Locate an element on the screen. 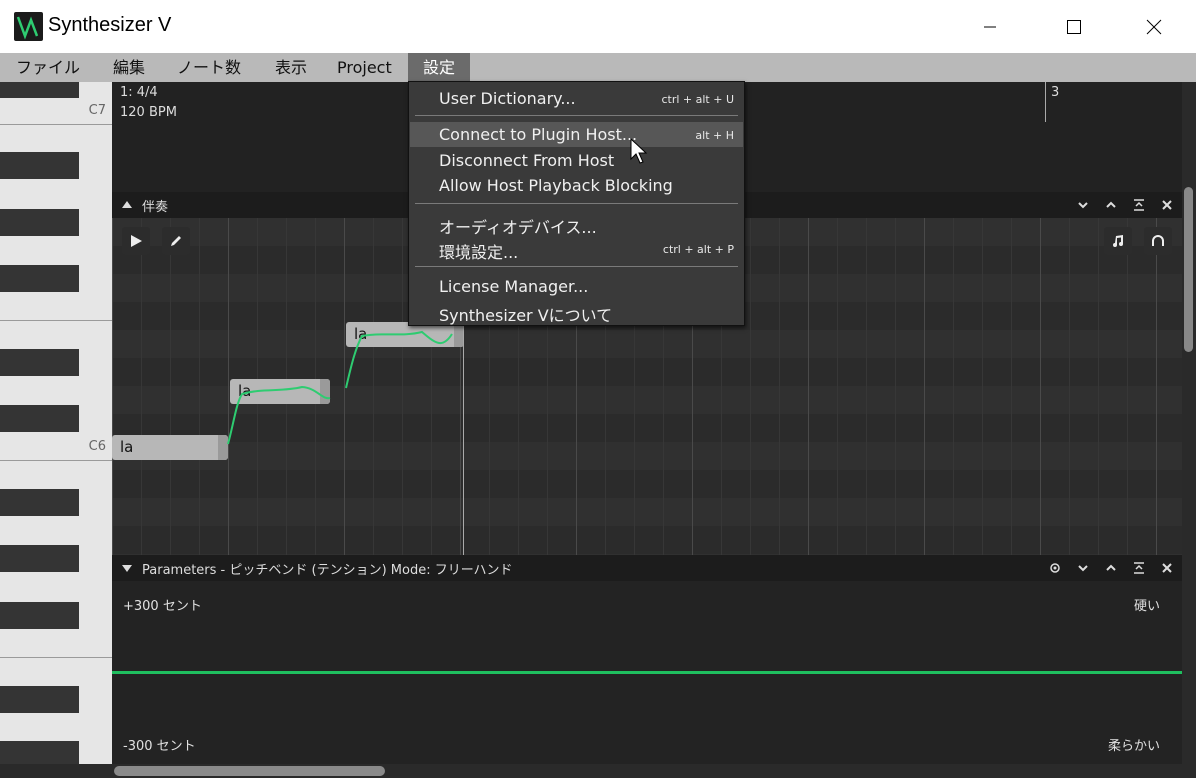  menu-item-user-dictionary: User Dictionary... ctrl + alt + U is located at coordinates (576, 98).